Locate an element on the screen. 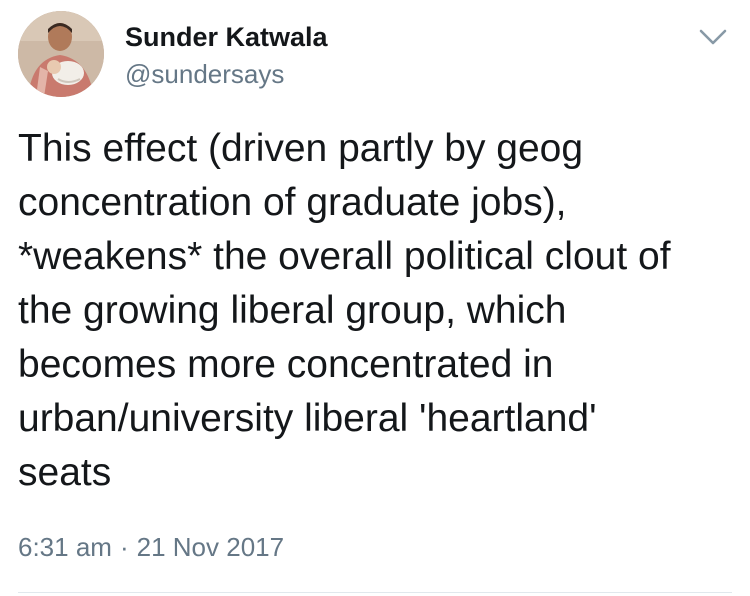 Image resolution: width=750 pixels, height=596 pixels. avatar is located at coordinates (61, 54).